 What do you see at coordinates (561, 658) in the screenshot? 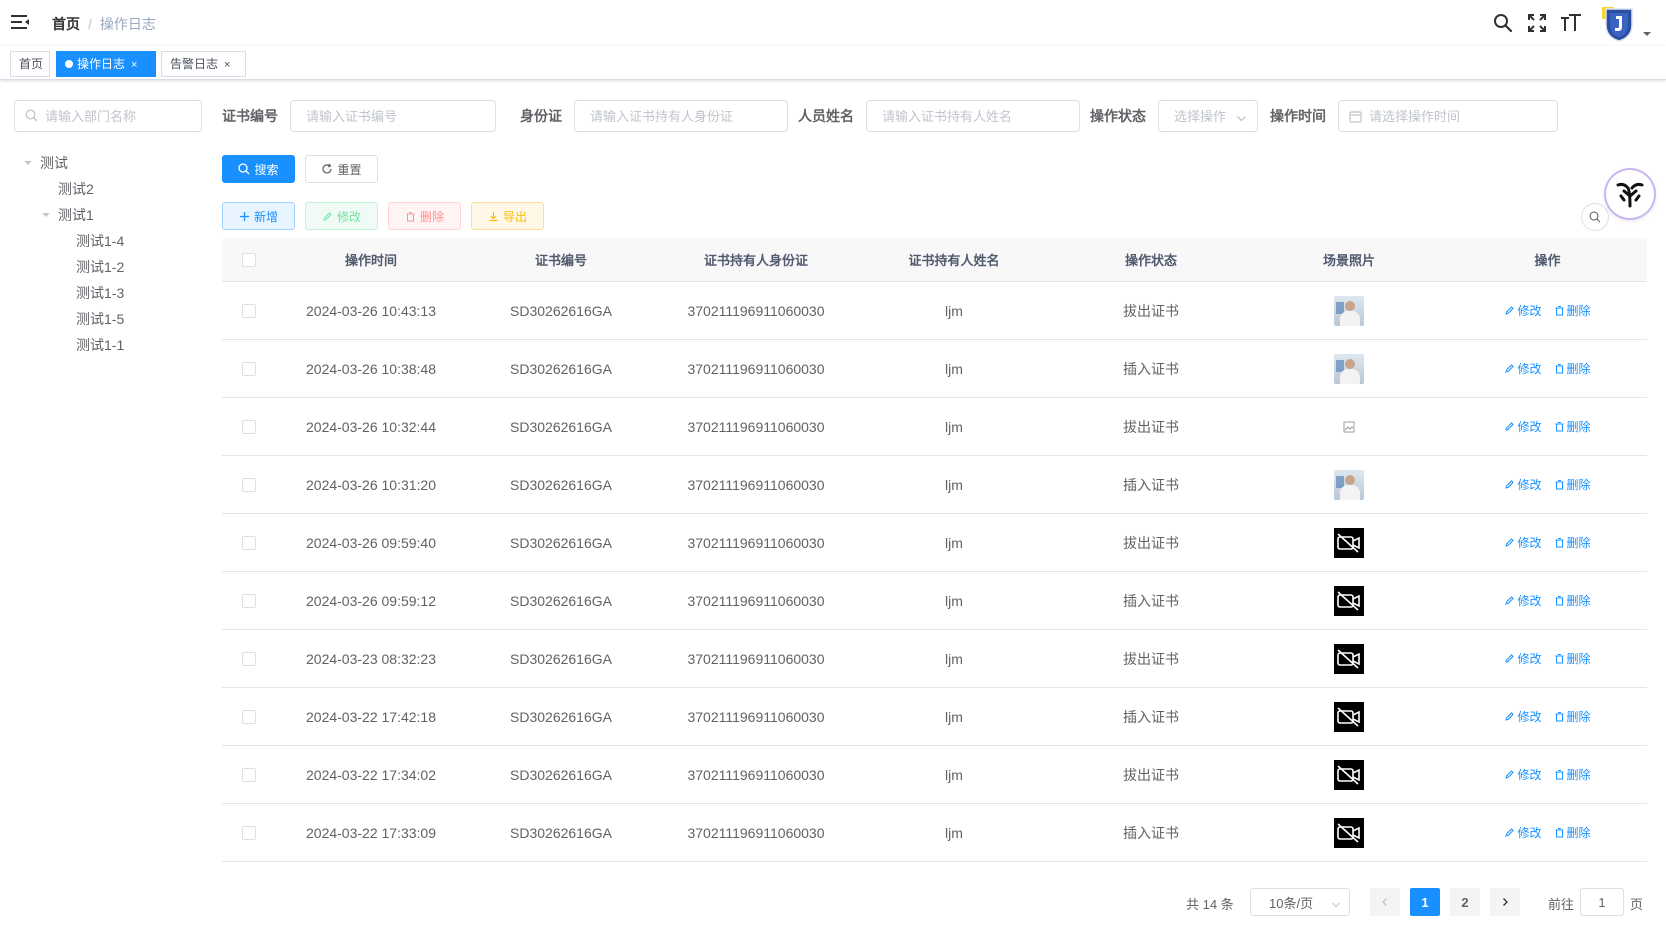
I see `cell-cert: SD30262616GA` at bounding box center [561, 658].